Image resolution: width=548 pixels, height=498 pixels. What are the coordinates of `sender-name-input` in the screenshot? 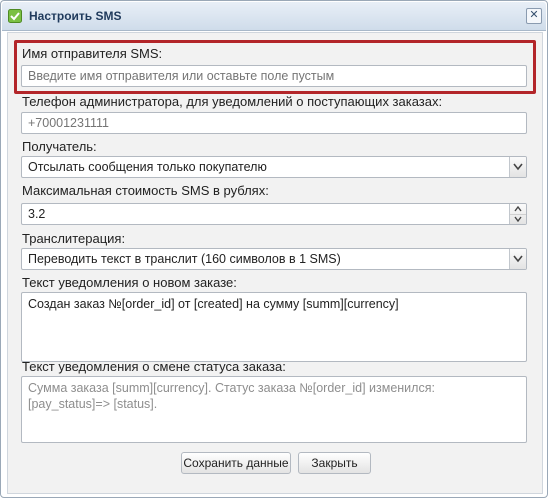 It's located at (274, 76).